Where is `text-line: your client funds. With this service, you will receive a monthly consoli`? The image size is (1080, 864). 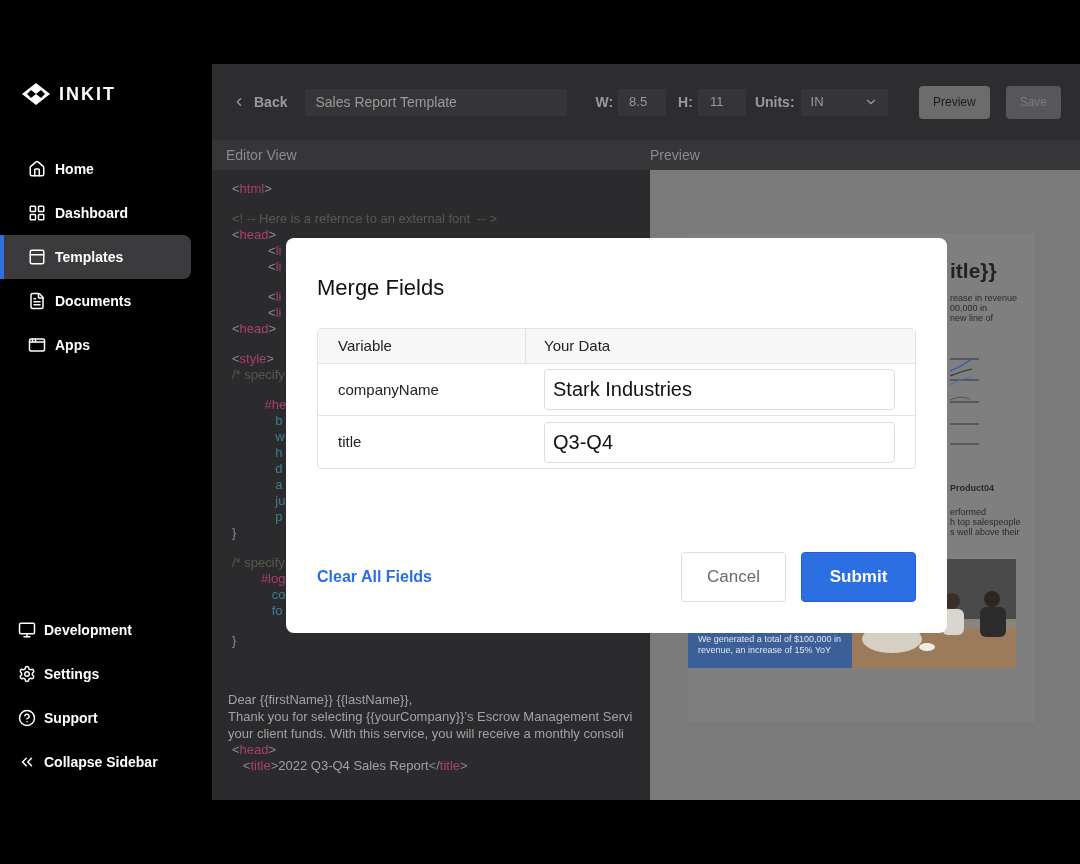
text-line: your client funds. With this service, you will receive a monthly consoli is located at coordinates (426, 733).